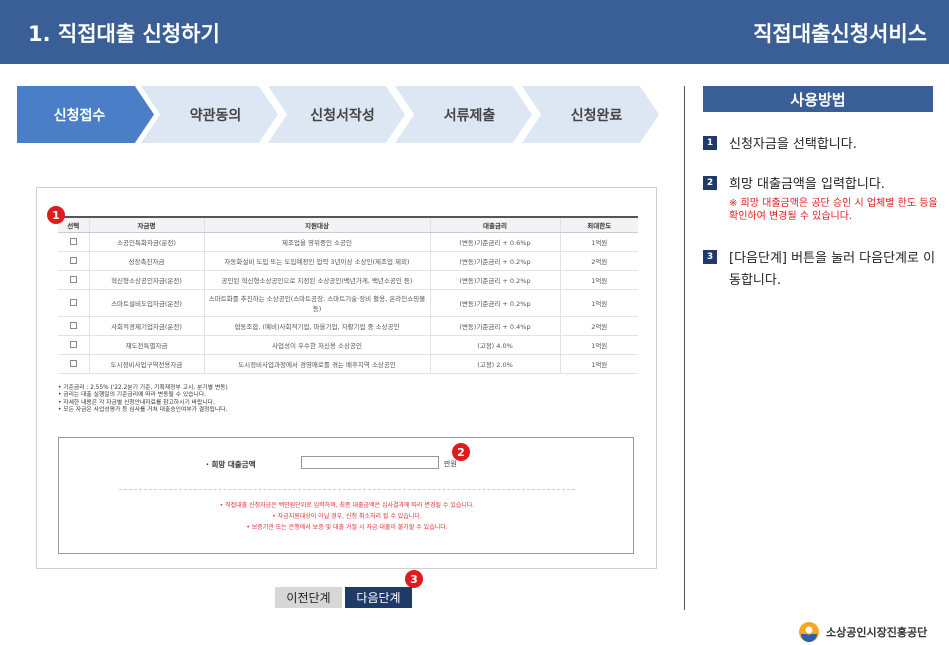 The width and height of the screenshot is (949, 645). Describe the element at coordinates (317, 364) in the screenshot. I see `fund-target: 도시정비사업과정에서 경영애로를 겪는 배후지역 소상공인` at that location.